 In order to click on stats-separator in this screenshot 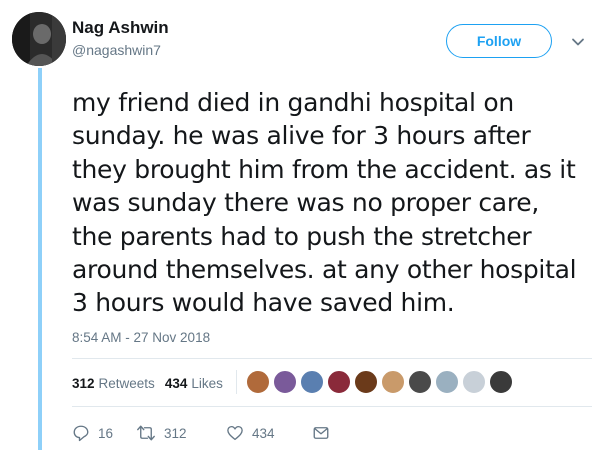, I will do `click(236, 382)`.